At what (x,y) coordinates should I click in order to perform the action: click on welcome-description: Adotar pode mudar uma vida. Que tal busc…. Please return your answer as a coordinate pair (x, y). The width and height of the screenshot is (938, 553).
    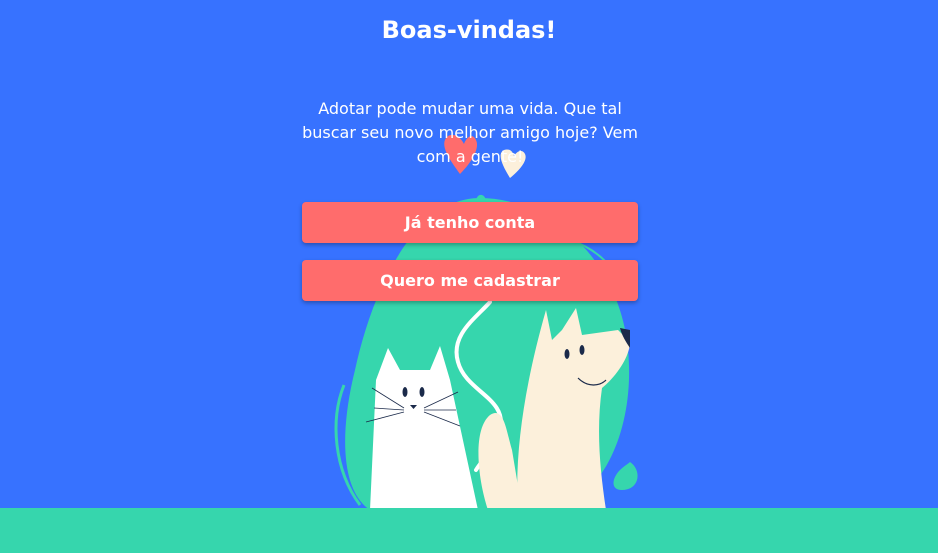
    Looking at the image, I should click on (470, 132).